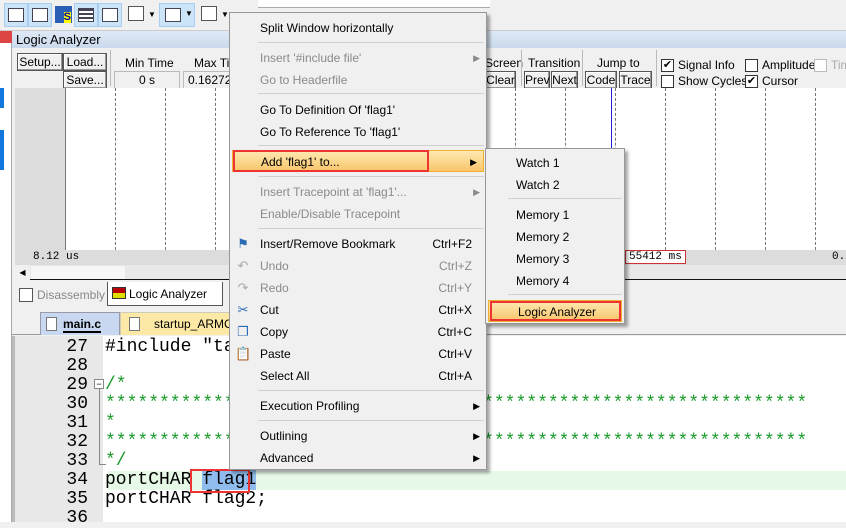 This screenshot has width=846, height=528. I want to click on disassembly-button, so click(40, 15).